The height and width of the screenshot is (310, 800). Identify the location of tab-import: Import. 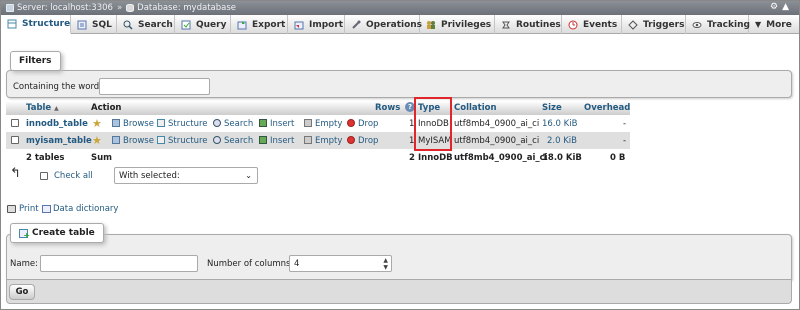
(316, 24).